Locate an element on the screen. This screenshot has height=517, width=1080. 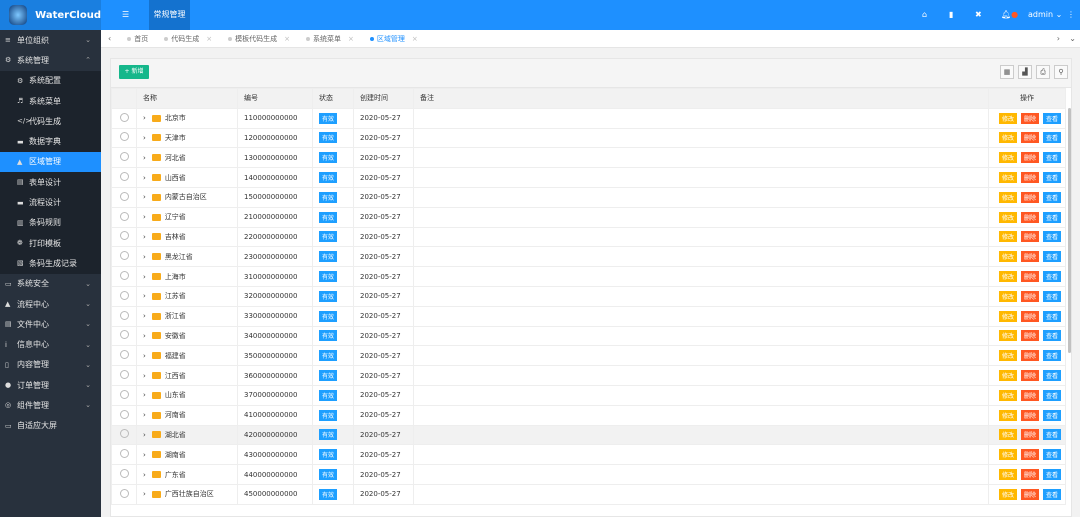
table-row: › 安徽省 340000000000 有效 2020-05-27 修改 删除 查看 is located at coordinates (588, 336).